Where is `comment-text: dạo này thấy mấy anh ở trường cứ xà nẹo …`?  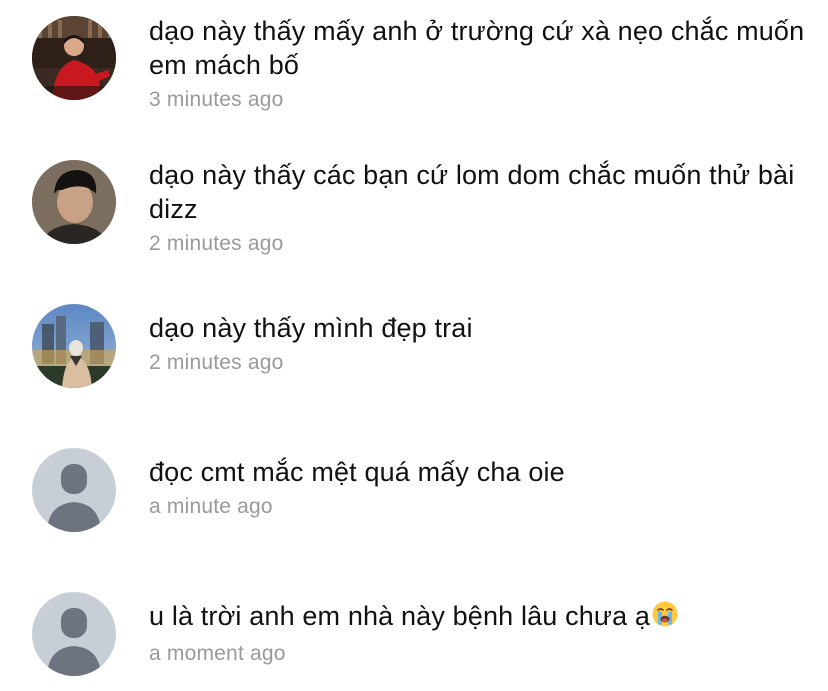 comment-text: dạo này thấy mấy anh ở trường cứ xà nẹo … is located at coordinates (477, 48).